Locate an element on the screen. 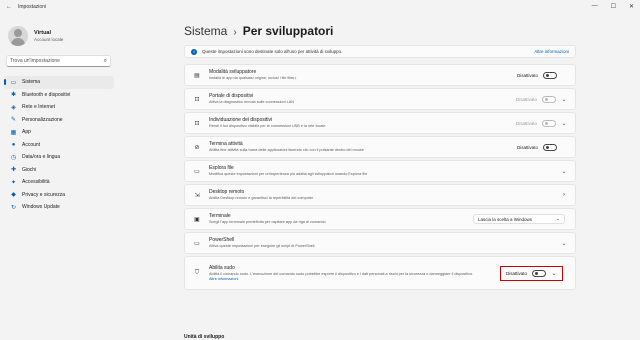  portal-icon: ⊡ is located at coordinates (197, 99).